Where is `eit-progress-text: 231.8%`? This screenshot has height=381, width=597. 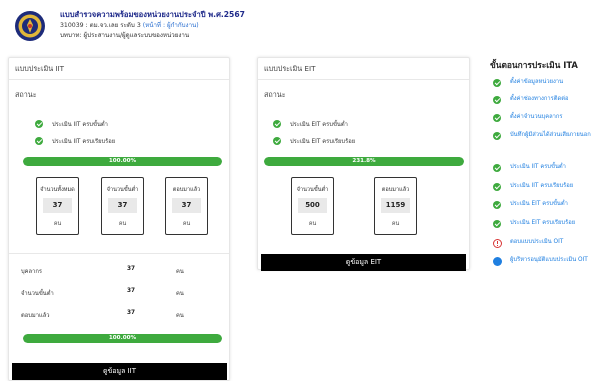
eit-progress-text: 231.8% is located at coordinates (364, 161).